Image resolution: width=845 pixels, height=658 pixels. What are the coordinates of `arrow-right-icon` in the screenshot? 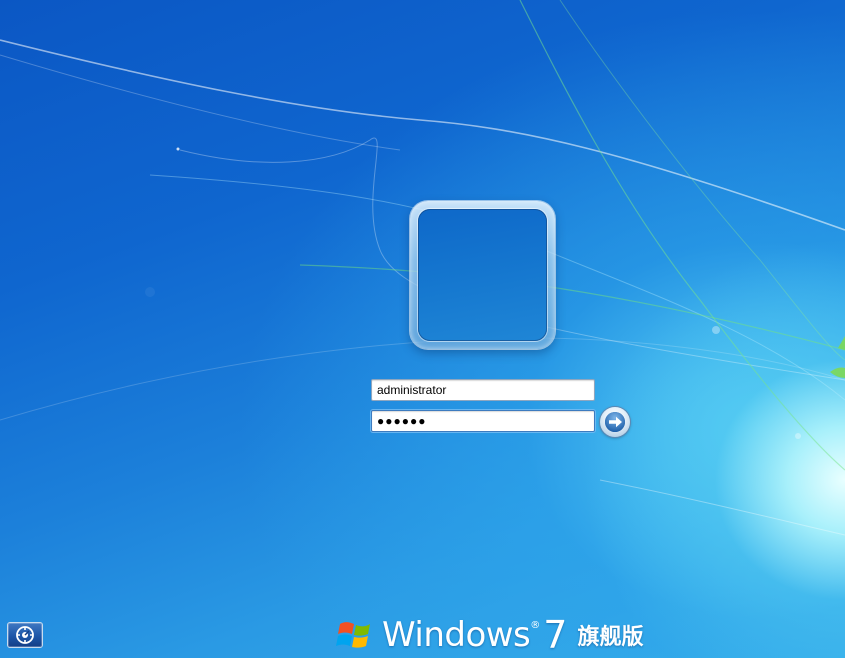 It's located at (615, 422).